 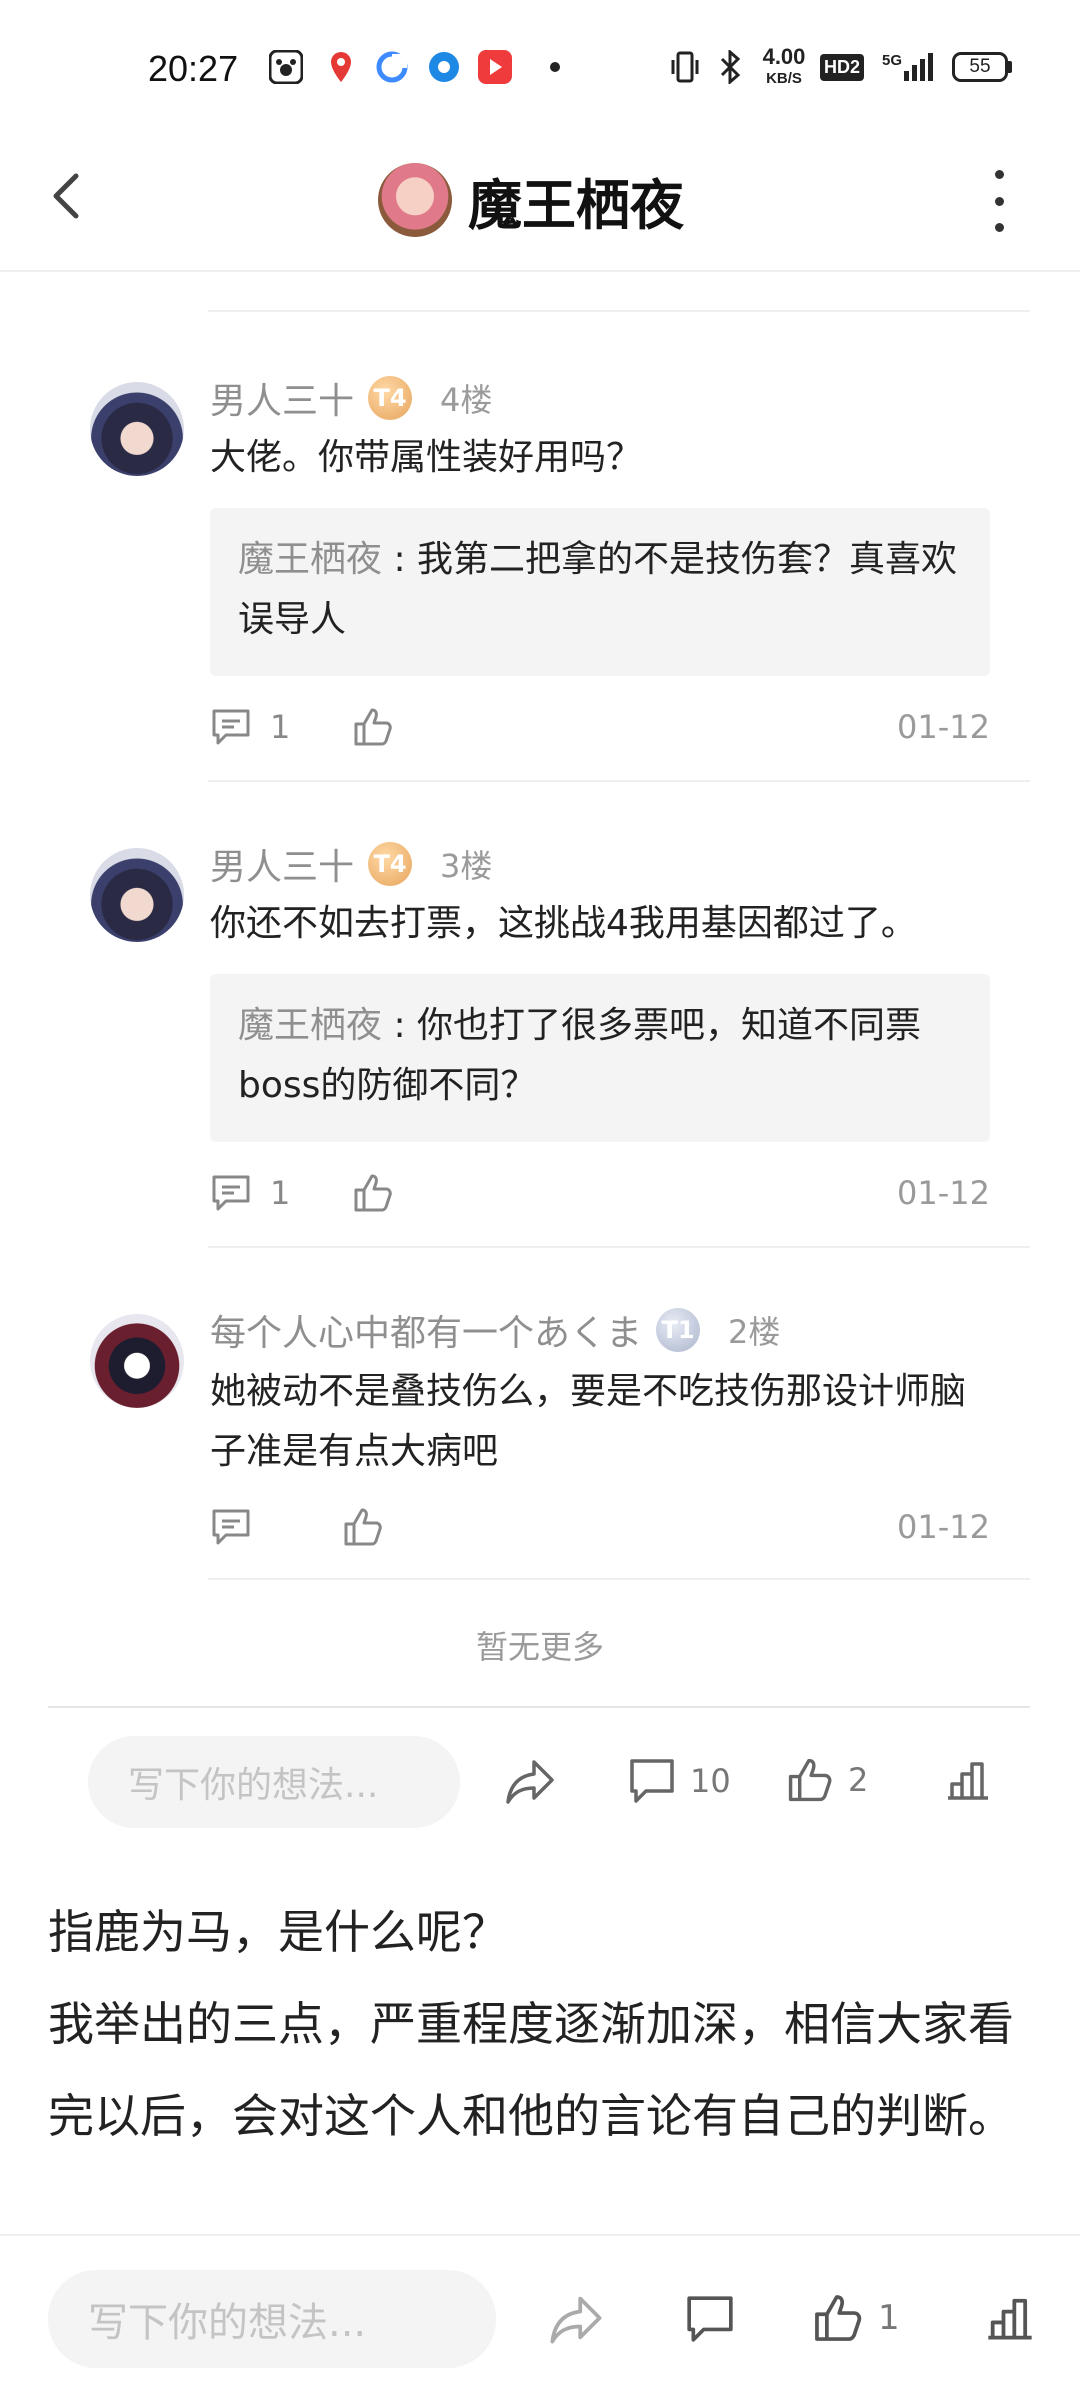 I want to click on comment-actions: 01-12, so click(x=605, y=1527).